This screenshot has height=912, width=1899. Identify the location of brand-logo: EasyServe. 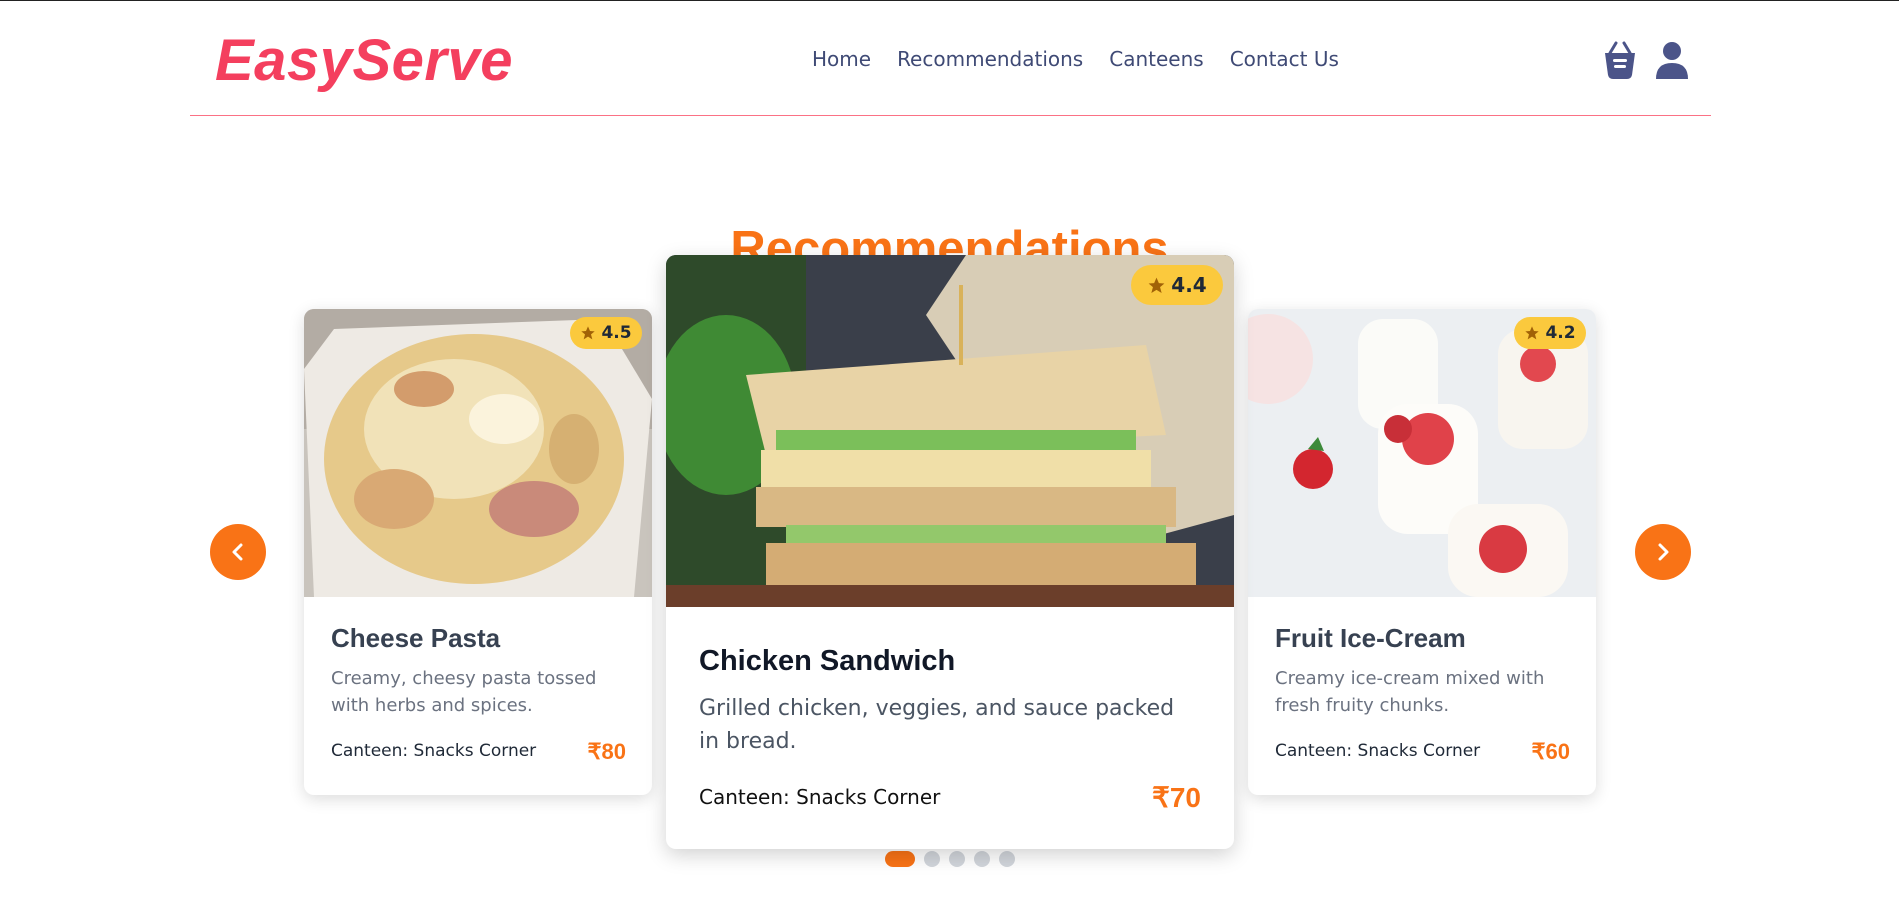
(364, 61).